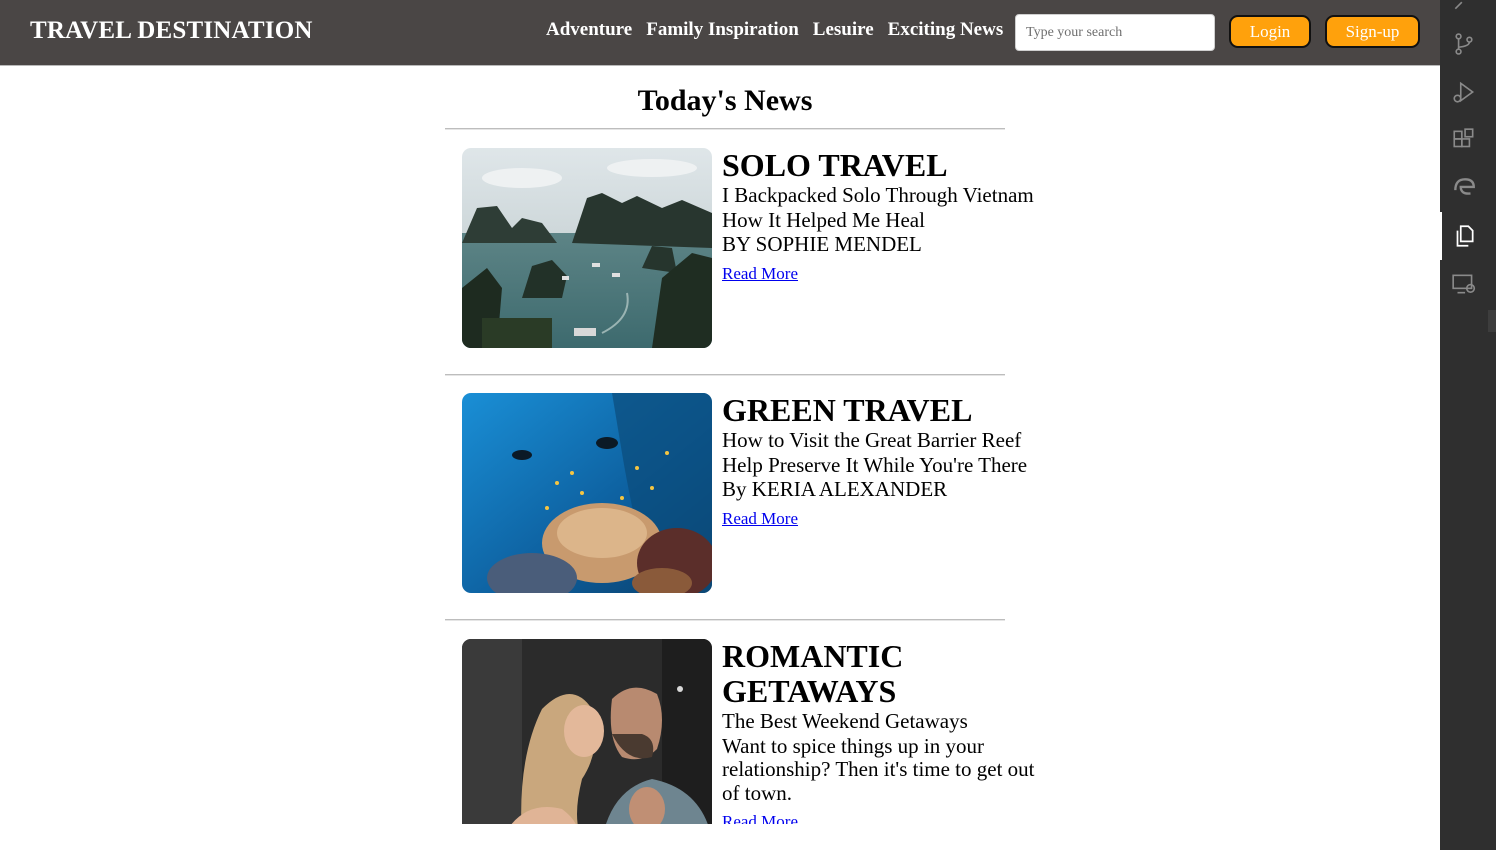 This screenshot has width=1496, height=850. What do you see at coordinates (725, 100) in the screenshot?
I see `page-title: Today's News` at bounding box center [725, 100].